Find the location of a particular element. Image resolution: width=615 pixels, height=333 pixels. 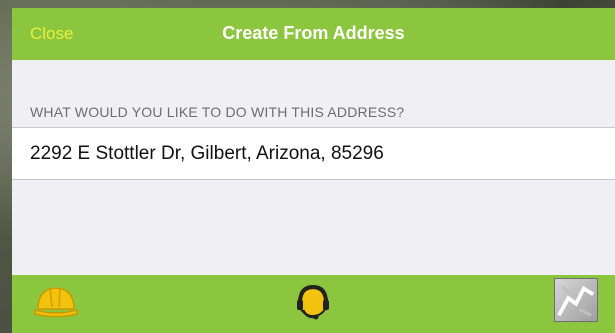

page-title: Create From Address is located at coordinates (313, 33).